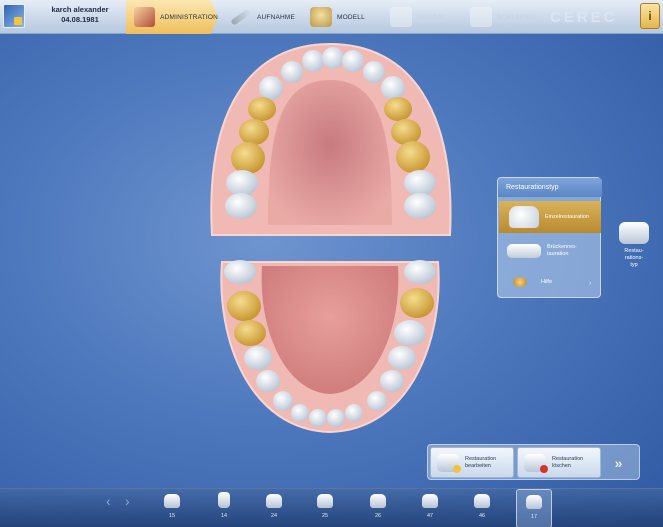 This screenshot has height=527, width=663. Describe the element at coordinates (590, 283) in the screenshot. I see `chevron-right-icon: ›` at that location.